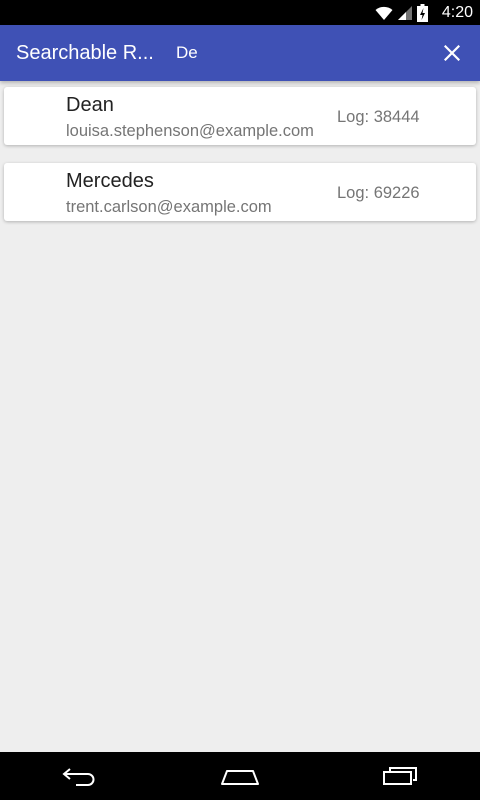 The image size is (480, 800). Describe the element at coordinates (240, 12) in the screenshot. I see `status-bar: 4:20` at that location.